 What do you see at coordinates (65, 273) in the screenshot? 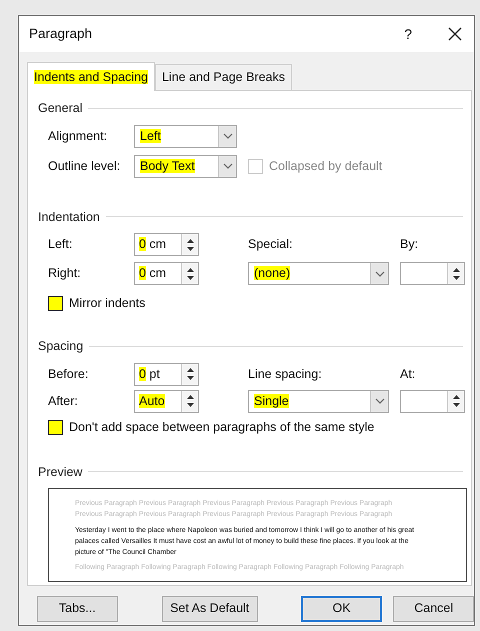
I see `field-label: Right:` at bounding box center [65, 273].